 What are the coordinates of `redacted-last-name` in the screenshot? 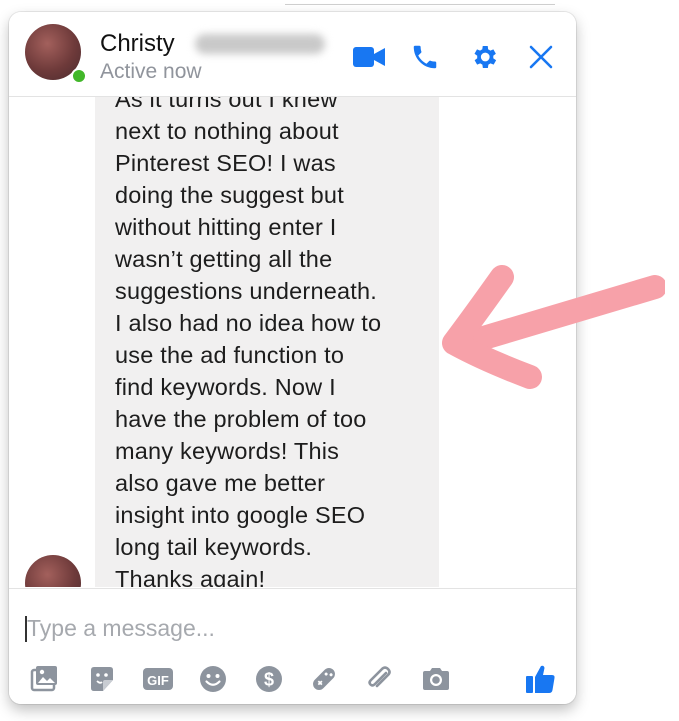 It's located at (260, 44).